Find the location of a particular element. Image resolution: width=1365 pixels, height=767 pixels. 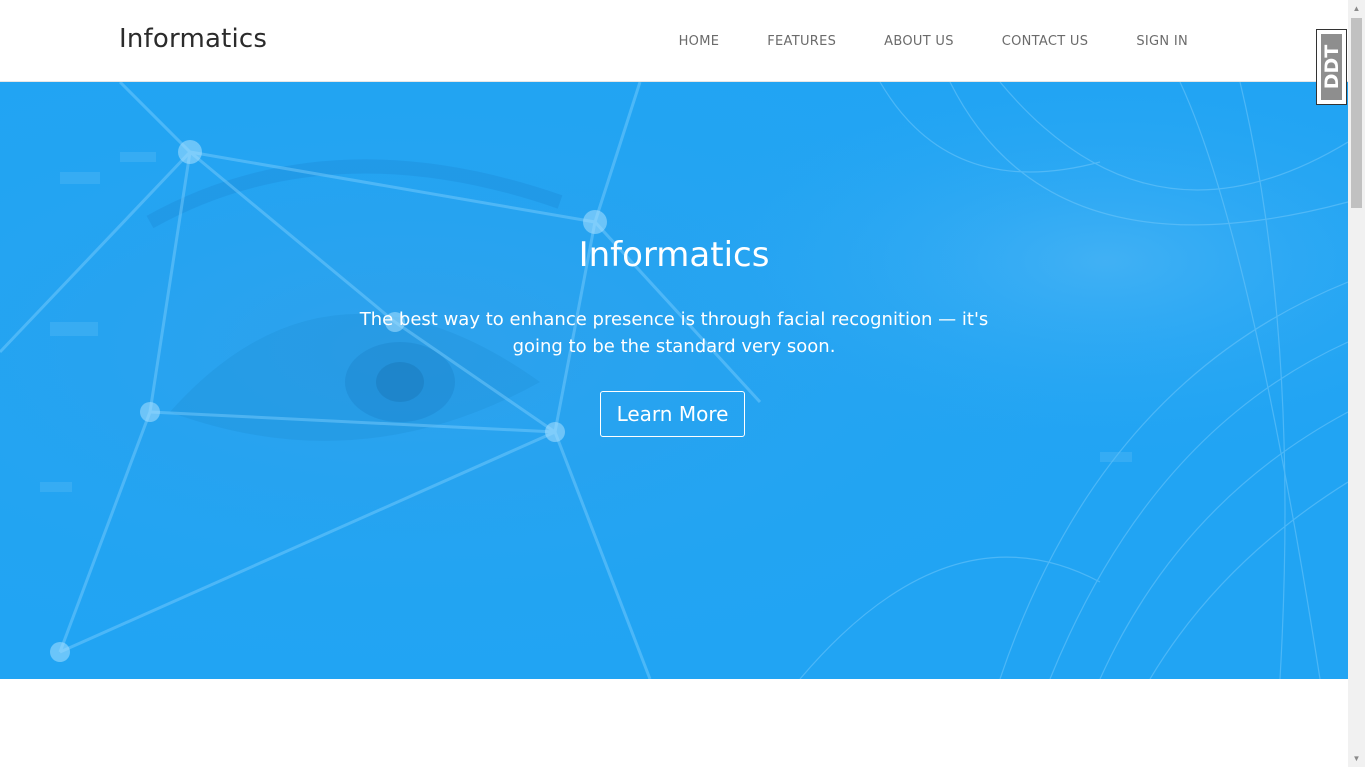

ddt-extension-widget: DDT is located at coordinates (1331, 67).